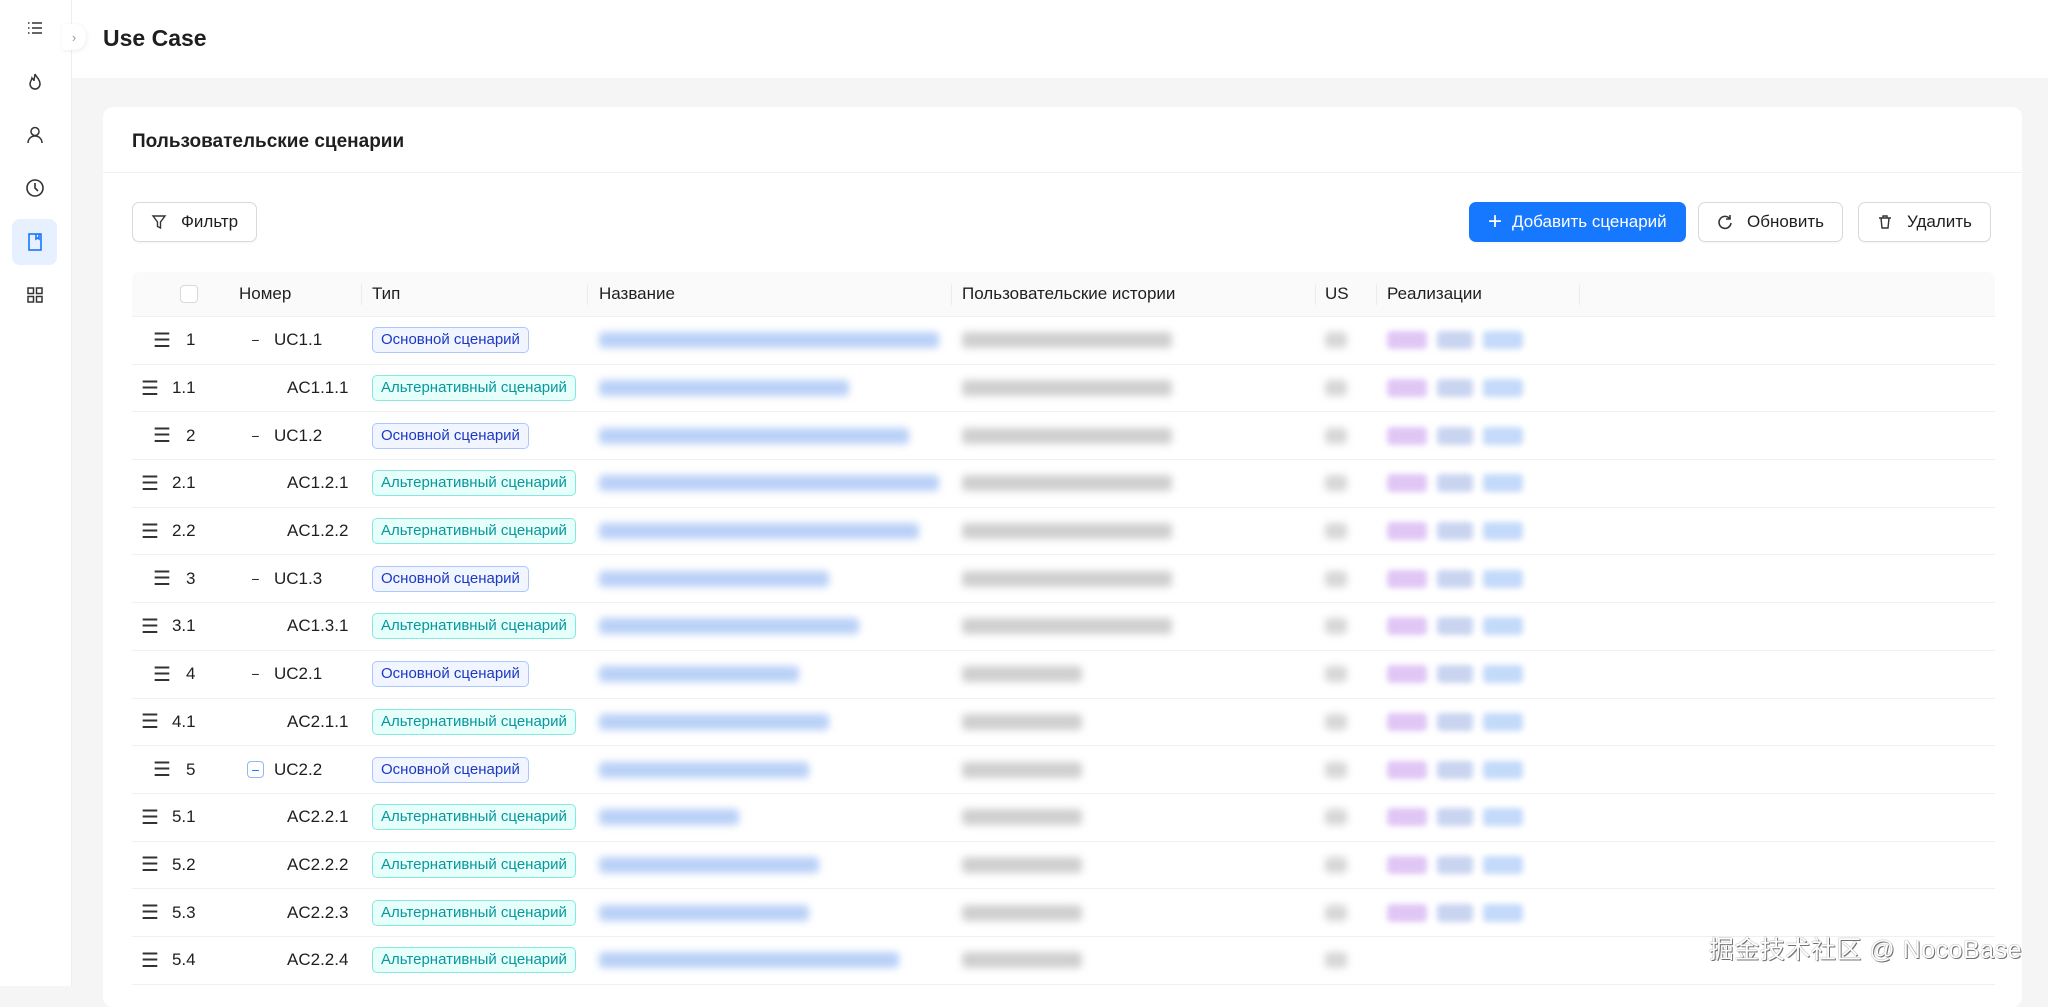  What do you see at coordinates (34, 188) in the screenshot?
I see `sidebar-item-history` at bounding box center [34, 188].